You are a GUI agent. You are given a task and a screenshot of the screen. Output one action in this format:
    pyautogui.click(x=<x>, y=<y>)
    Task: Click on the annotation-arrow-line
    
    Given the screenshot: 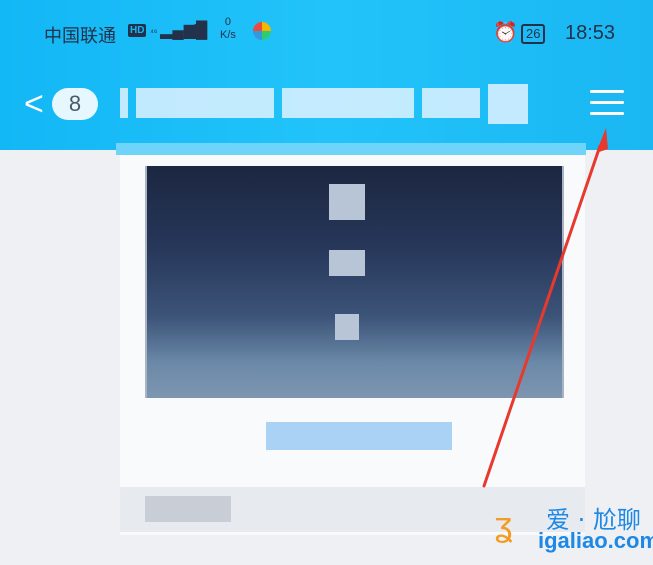 What is the action you would take?
    pyautogui.click(x=542, y=316)
    